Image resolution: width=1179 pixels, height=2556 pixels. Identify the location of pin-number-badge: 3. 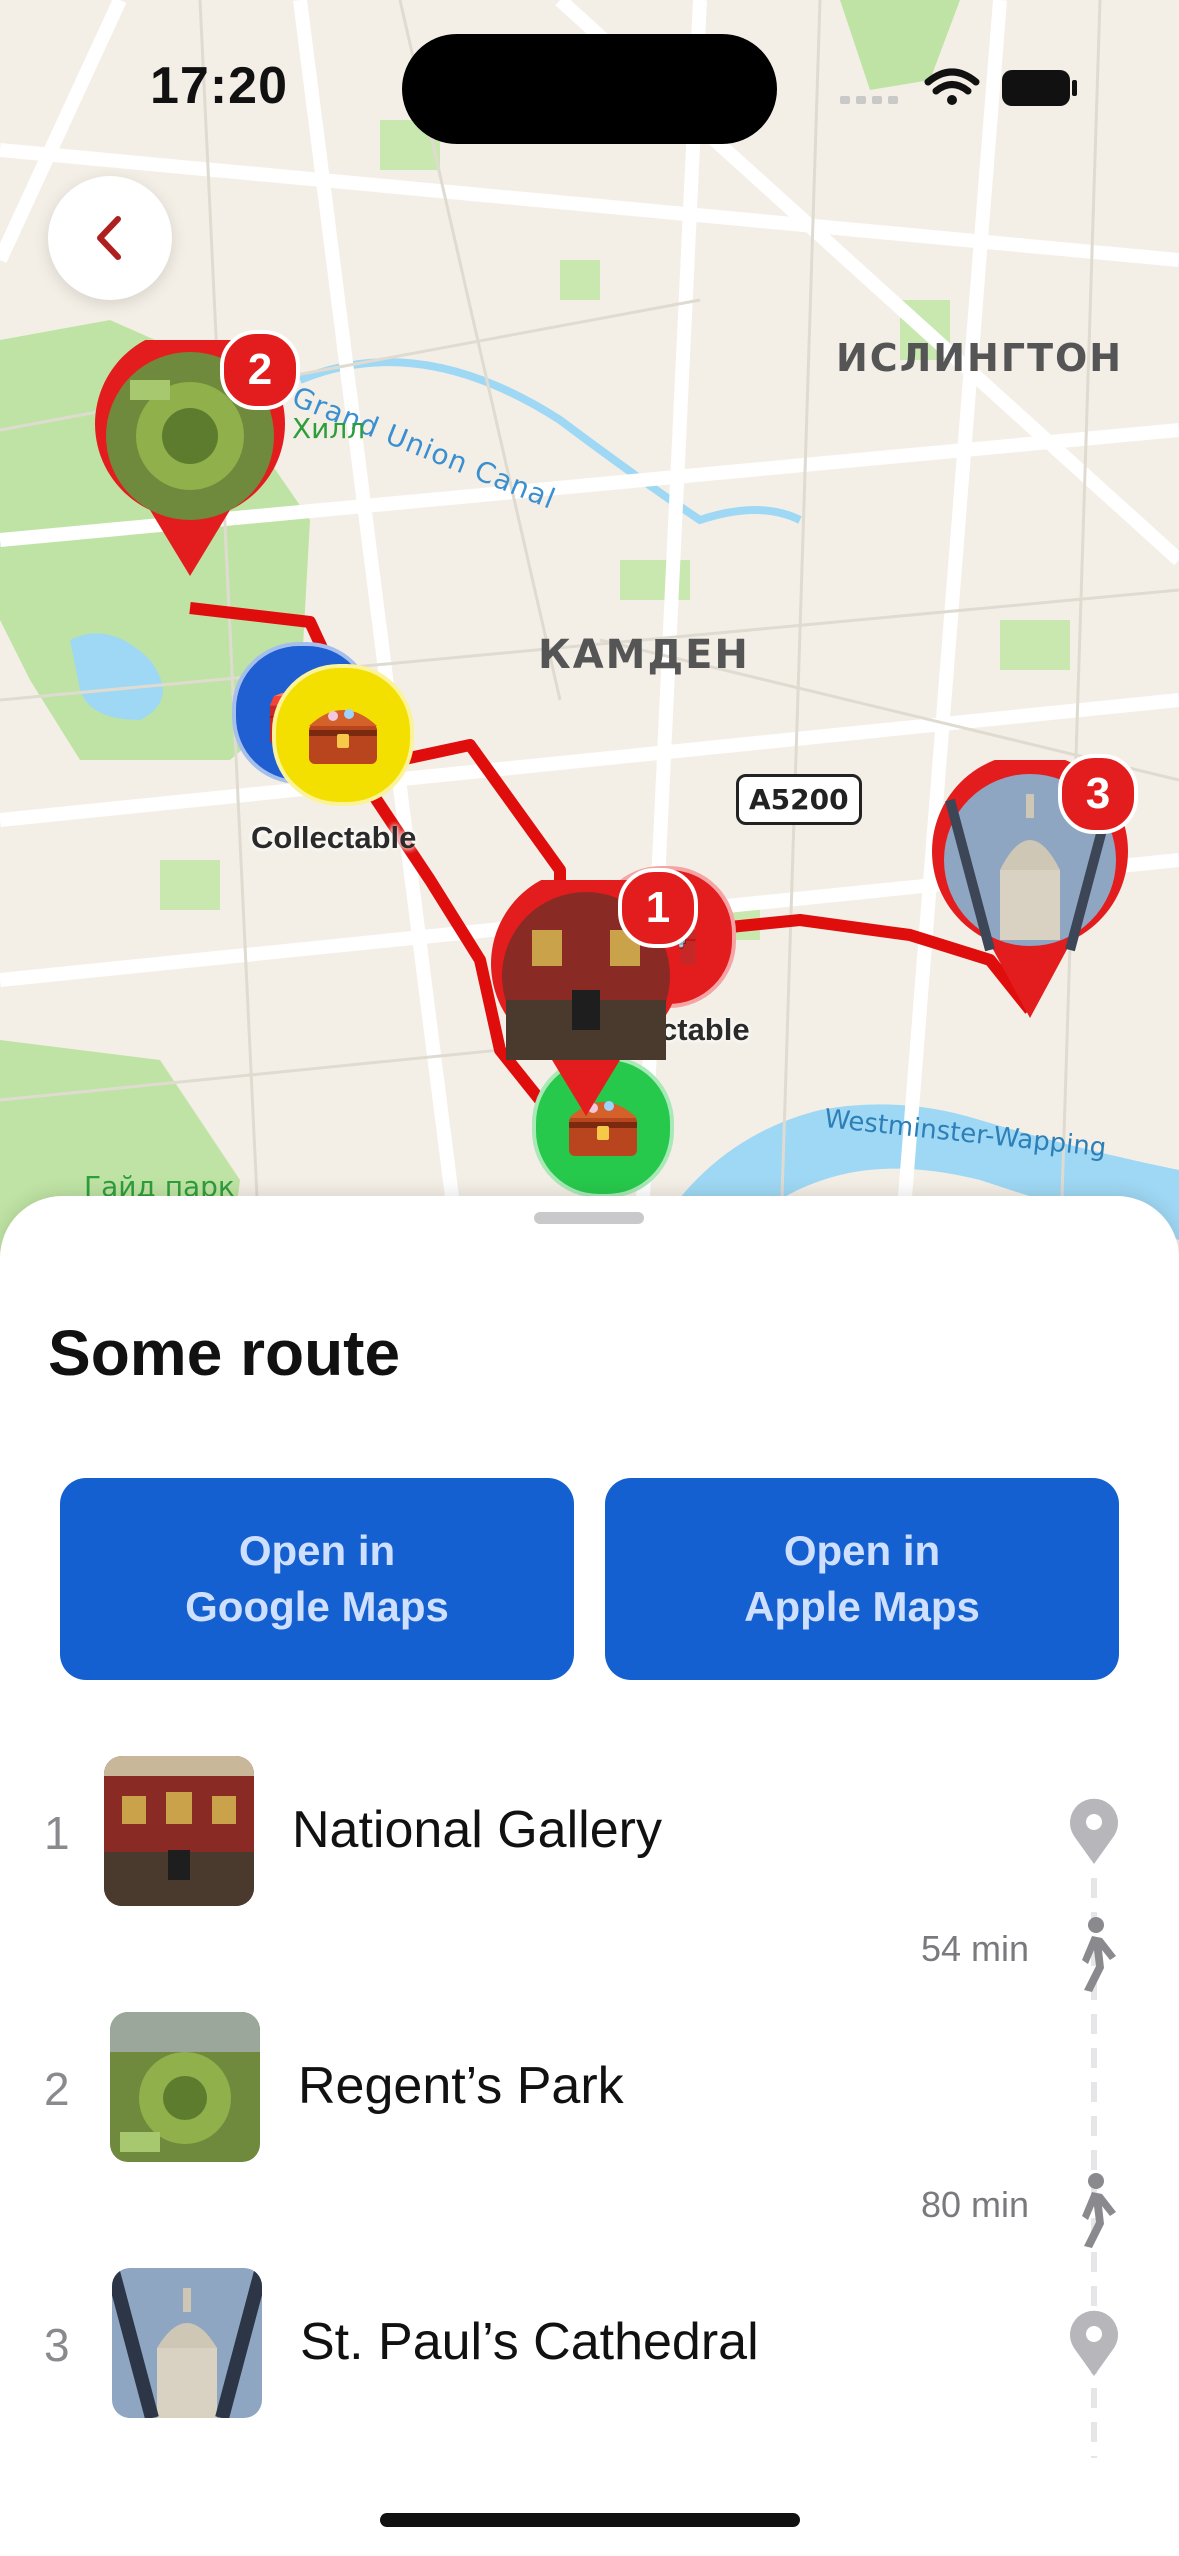
(1098, 794).